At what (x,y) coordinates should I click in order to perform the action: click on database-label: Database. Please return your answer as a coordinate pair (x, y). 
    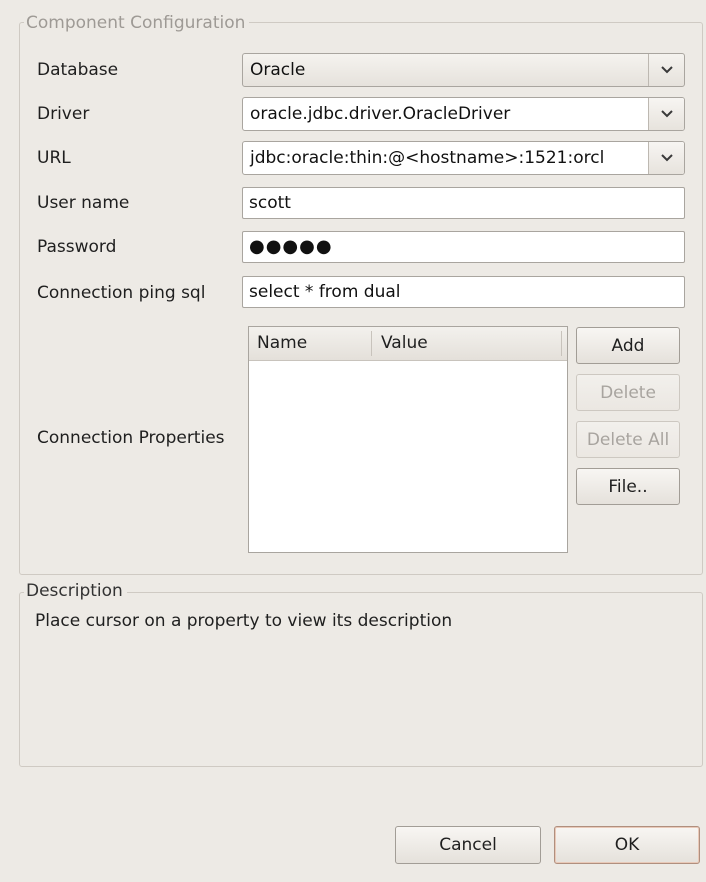
    Looking at the image, I should click on (78, 70).